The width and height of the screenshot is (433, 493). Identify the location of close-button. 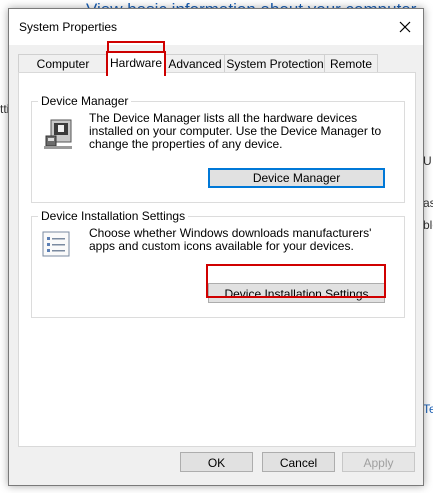
(405, 27).